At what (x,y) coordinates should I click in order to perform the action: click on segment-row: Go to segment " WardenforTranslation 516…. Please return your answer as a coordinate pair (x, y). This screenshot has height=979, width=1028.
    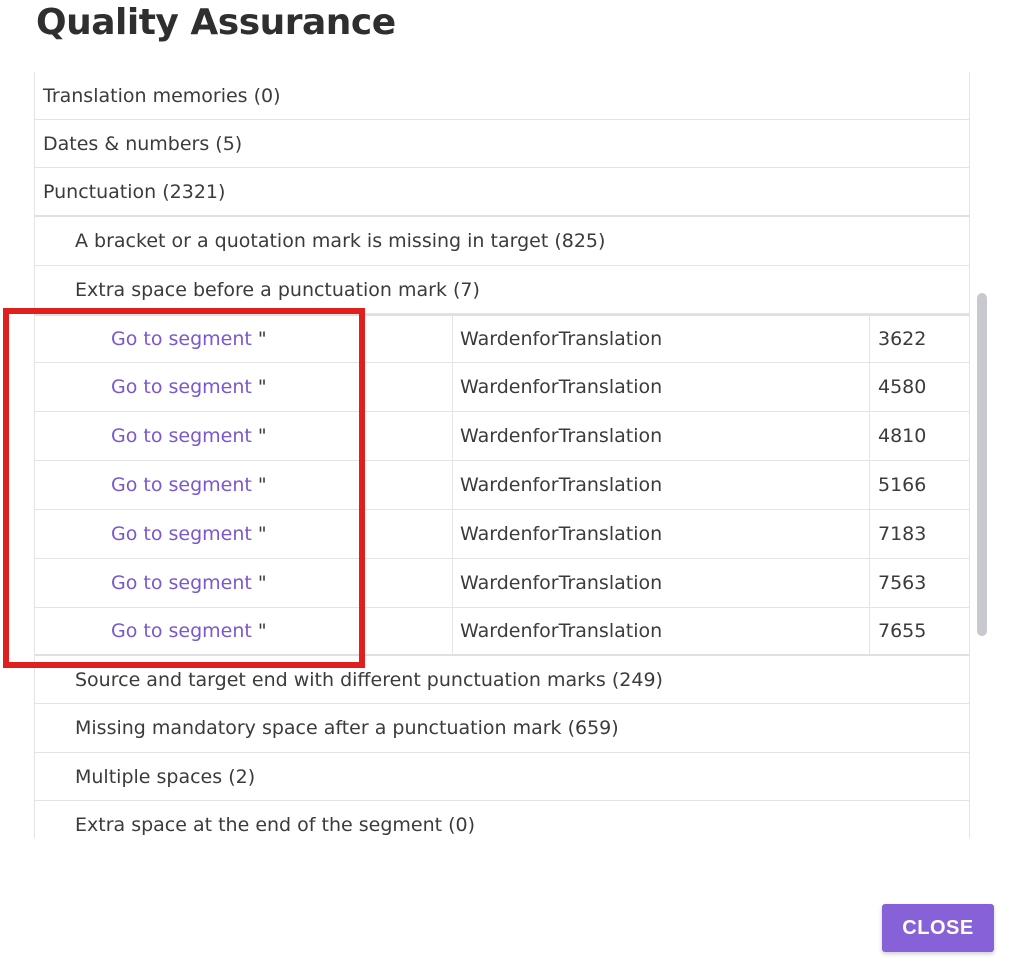
    Looking at the image, I should click on (502, 485).